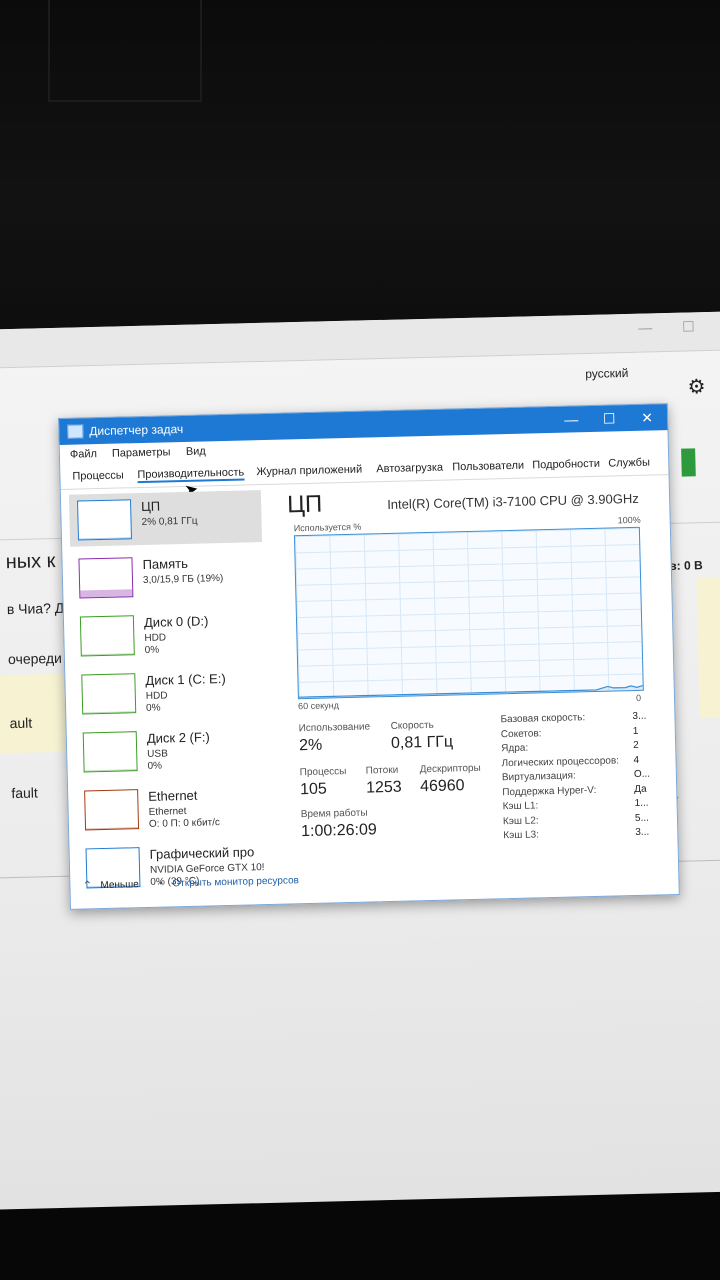 This screenshot has height=1280, width=720. What do you see at coordinates (75, 431) in the screenshot?
I see `task-manager-icon` at bounding box center [75, 431].